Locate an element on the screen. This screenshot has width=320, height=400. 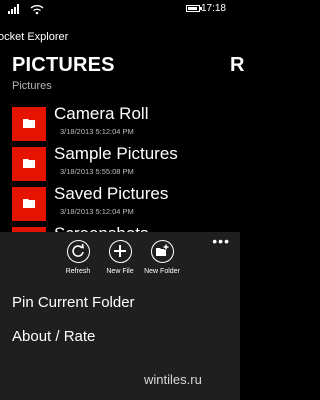
app-bar-ellipsis-button: ••• is located at coordinates (221, 241).